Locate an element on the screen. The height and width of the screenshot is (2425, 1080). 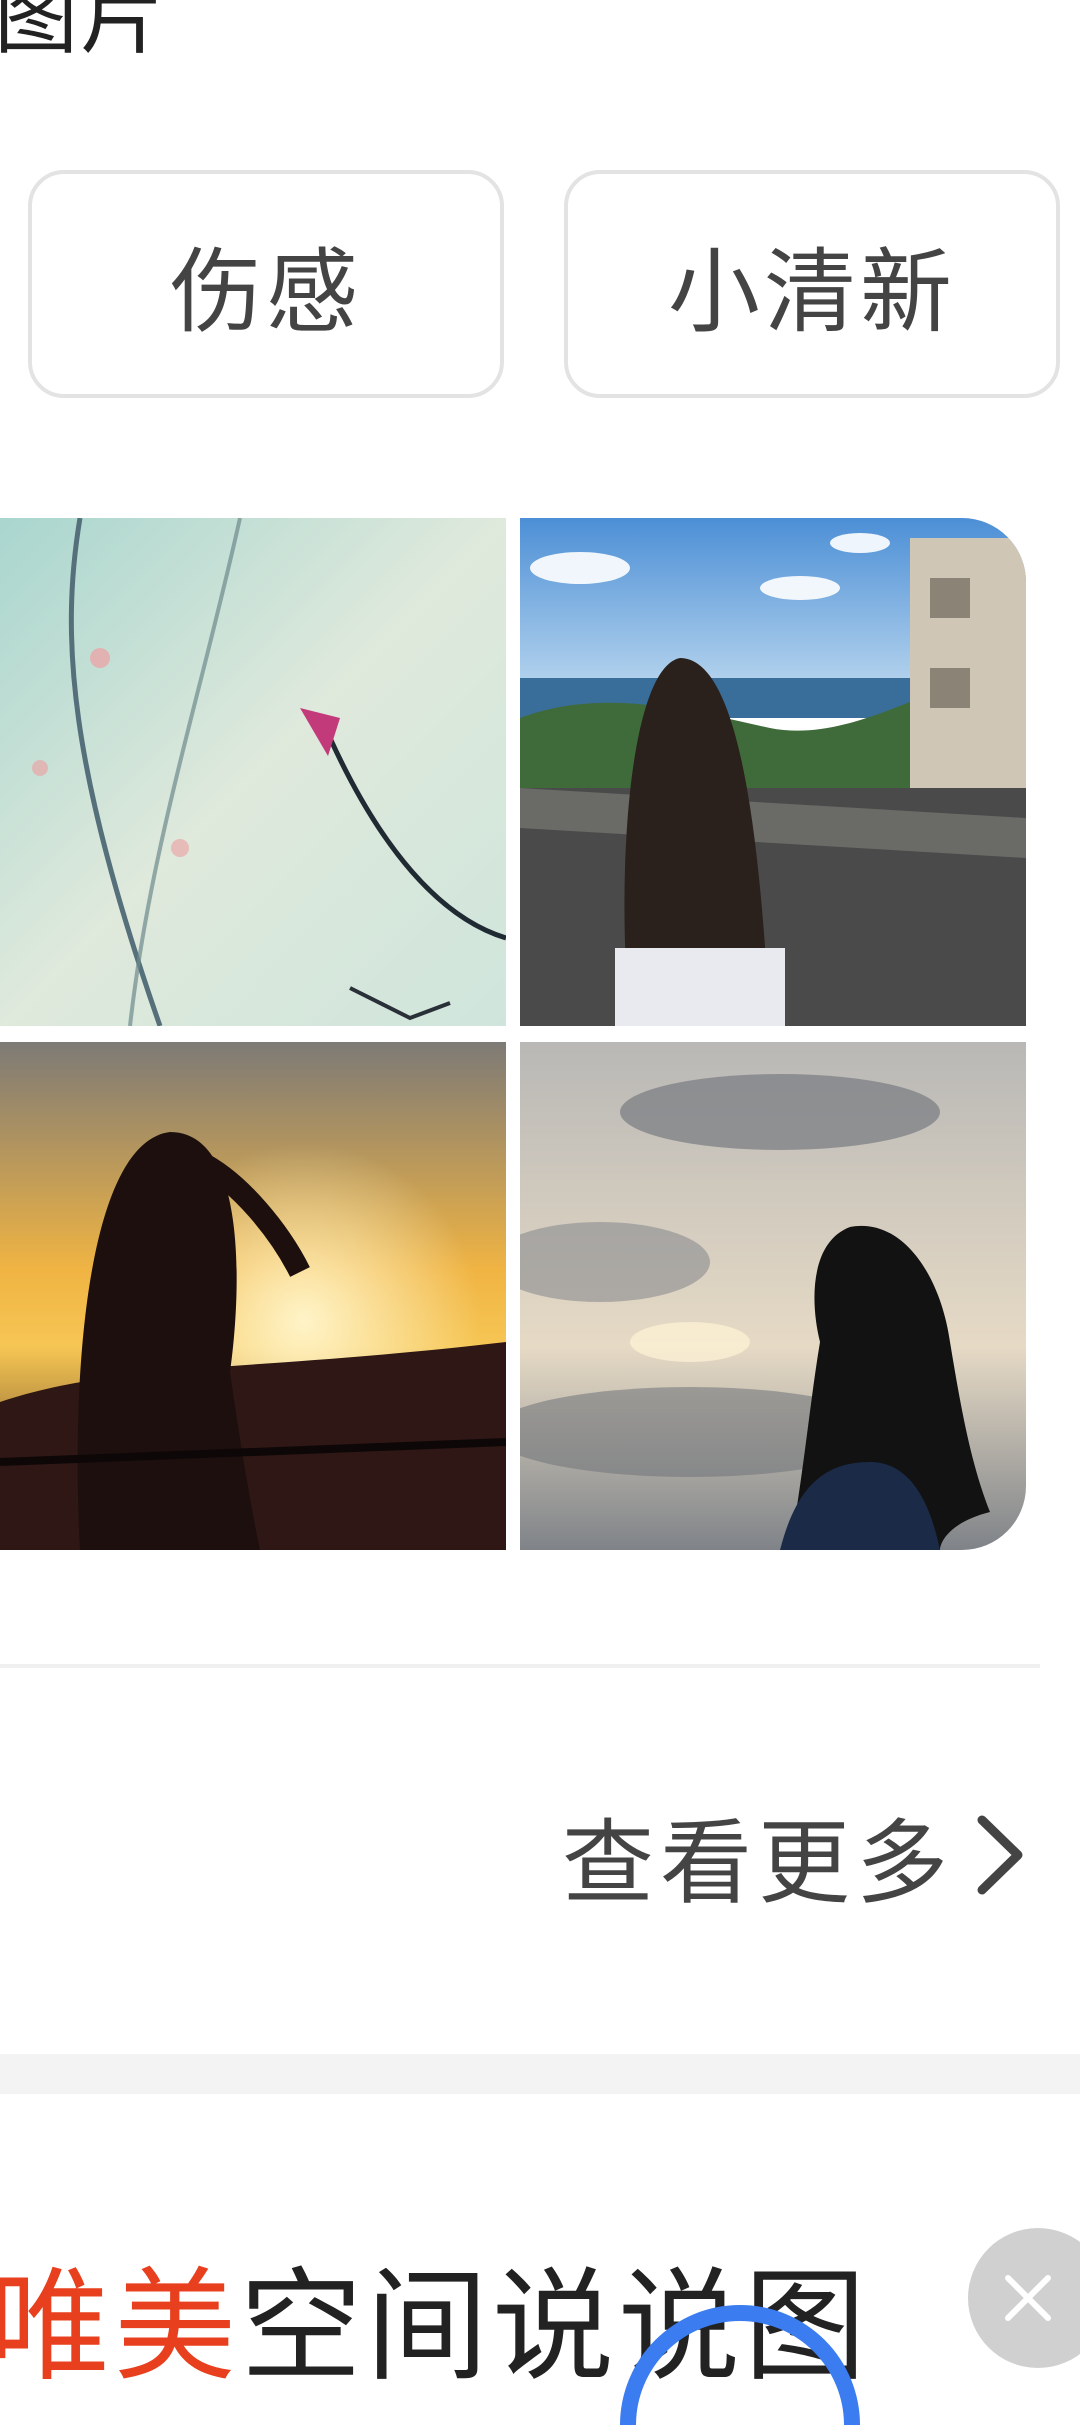
section-title: 图片 is located at coordinates (83, 33).